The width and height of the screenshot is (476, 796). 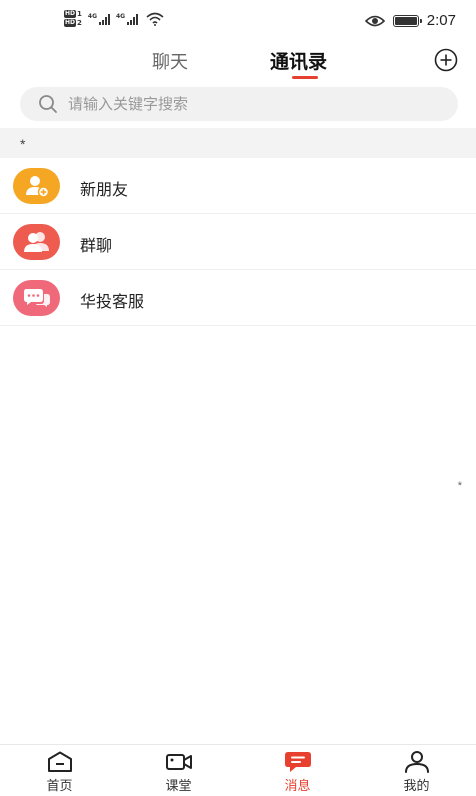 I want to click on battery-icon, so click(x=407, y=20).